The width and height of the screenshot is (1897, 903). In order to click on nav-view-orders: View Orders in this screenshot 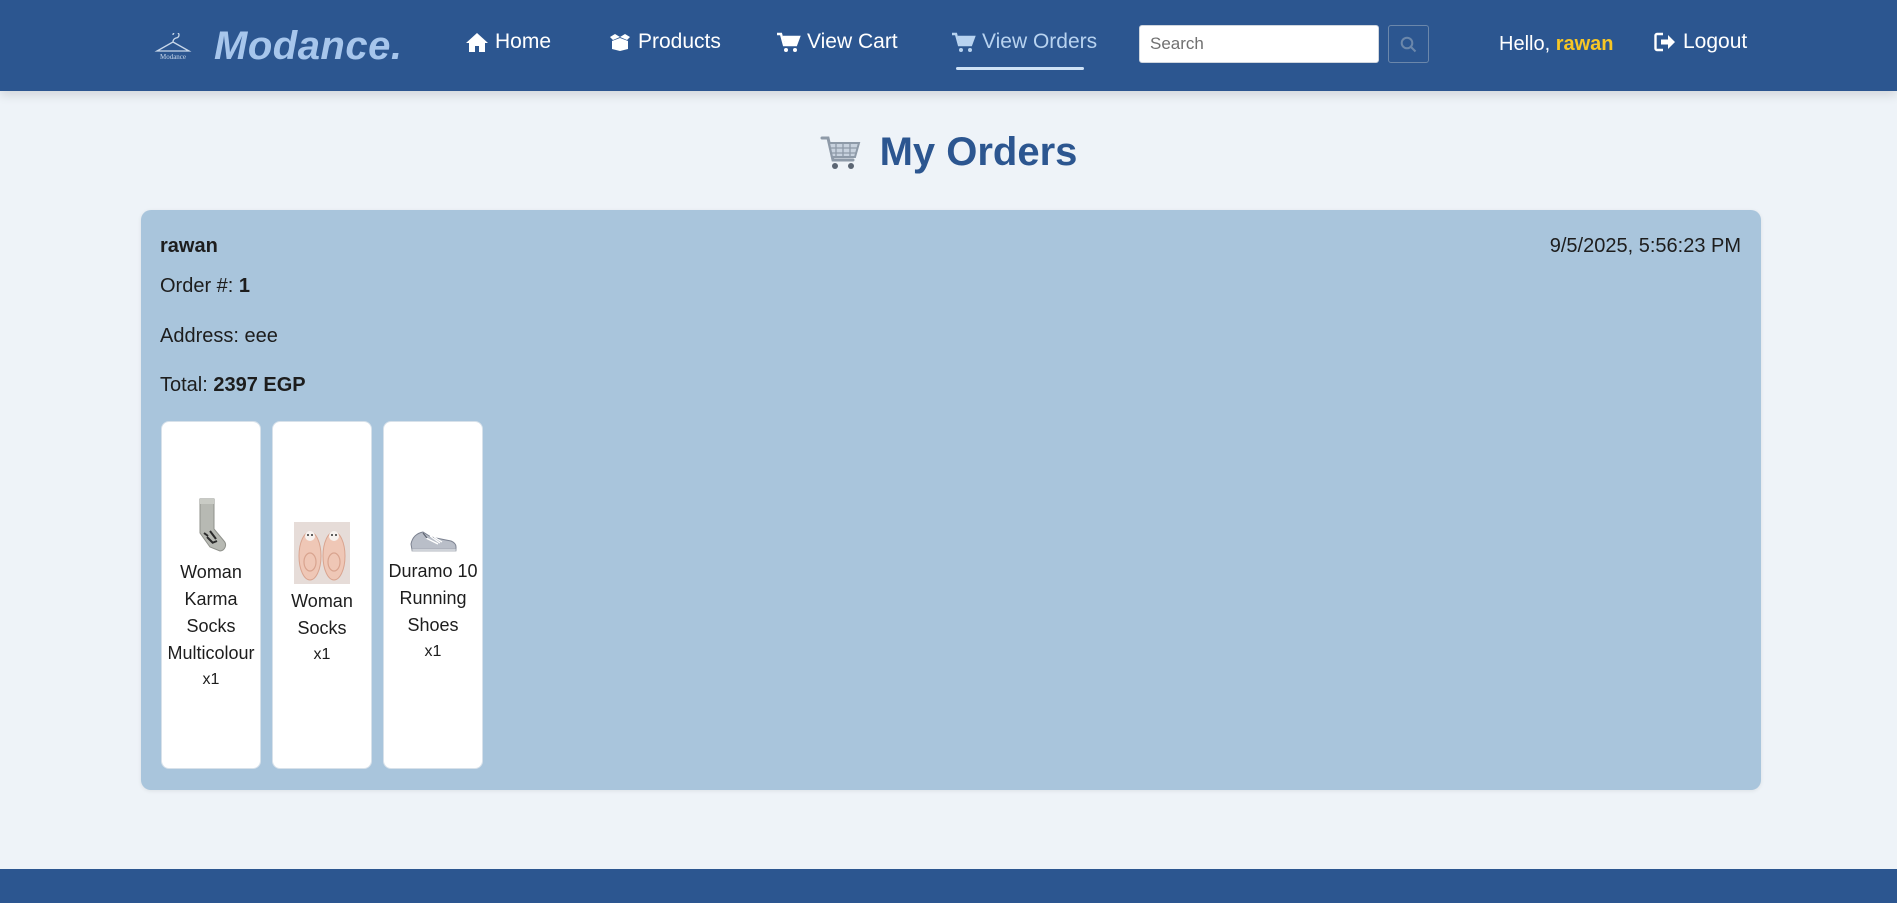, I will do `click(1024, 42)`.